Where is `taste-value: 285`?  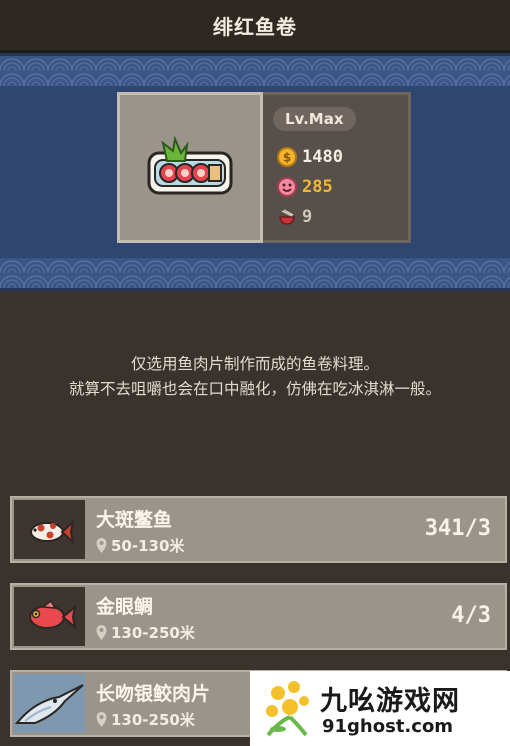
taste-value: 285 is located at coordinates (317, 187).